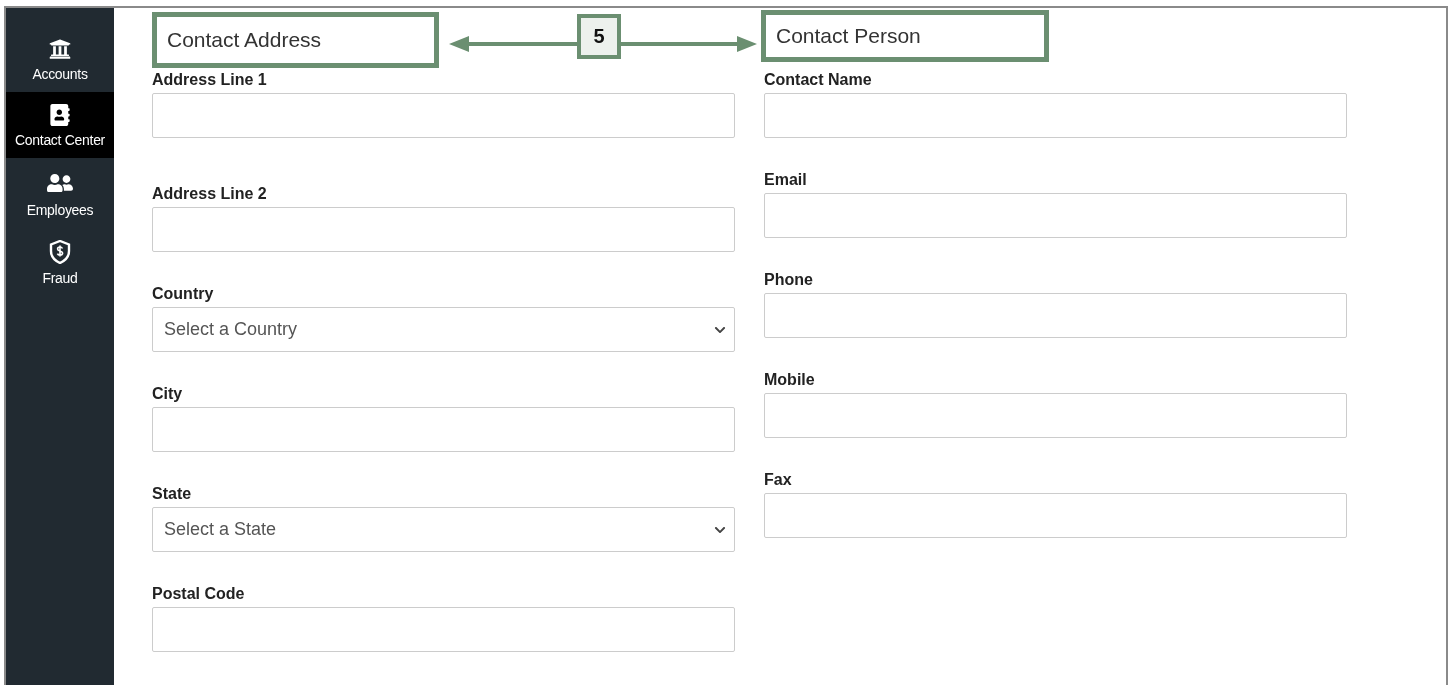 Image resolution: width=1450 pixels, height=685 pixels. I want to click on address-book-icon, so click(60, 115).